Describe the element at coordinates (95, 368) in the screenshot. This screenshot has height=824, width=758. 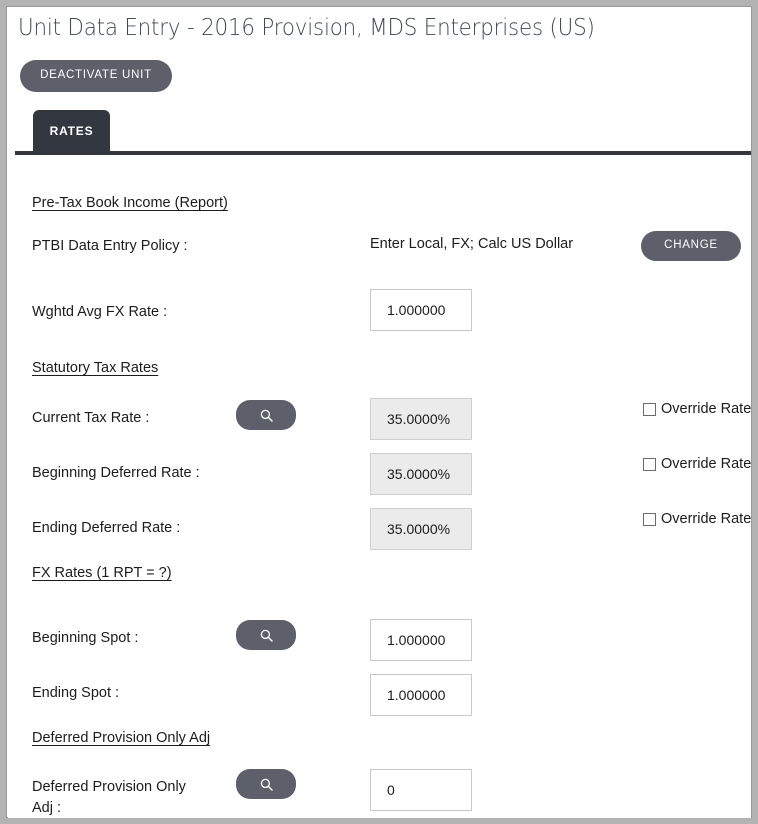
I see `section-heading-statutory-tax-rates: Statutory Tax Rates` at that location.